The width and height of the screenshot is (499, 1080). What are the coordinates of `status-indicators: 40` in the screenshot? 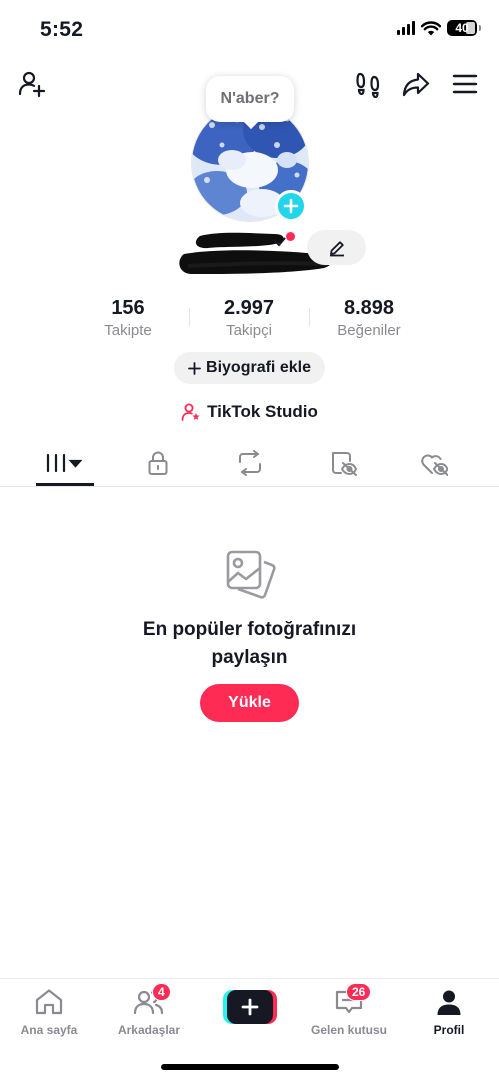 It's located at (439, 28).